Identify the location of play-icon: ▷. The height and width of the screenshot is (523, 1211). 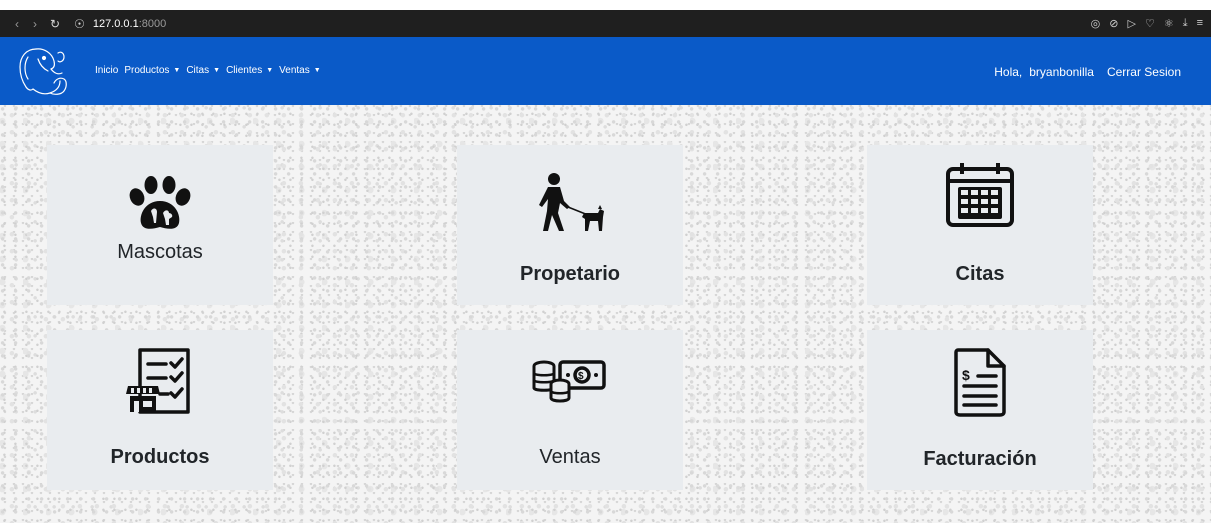
(1131, 23).